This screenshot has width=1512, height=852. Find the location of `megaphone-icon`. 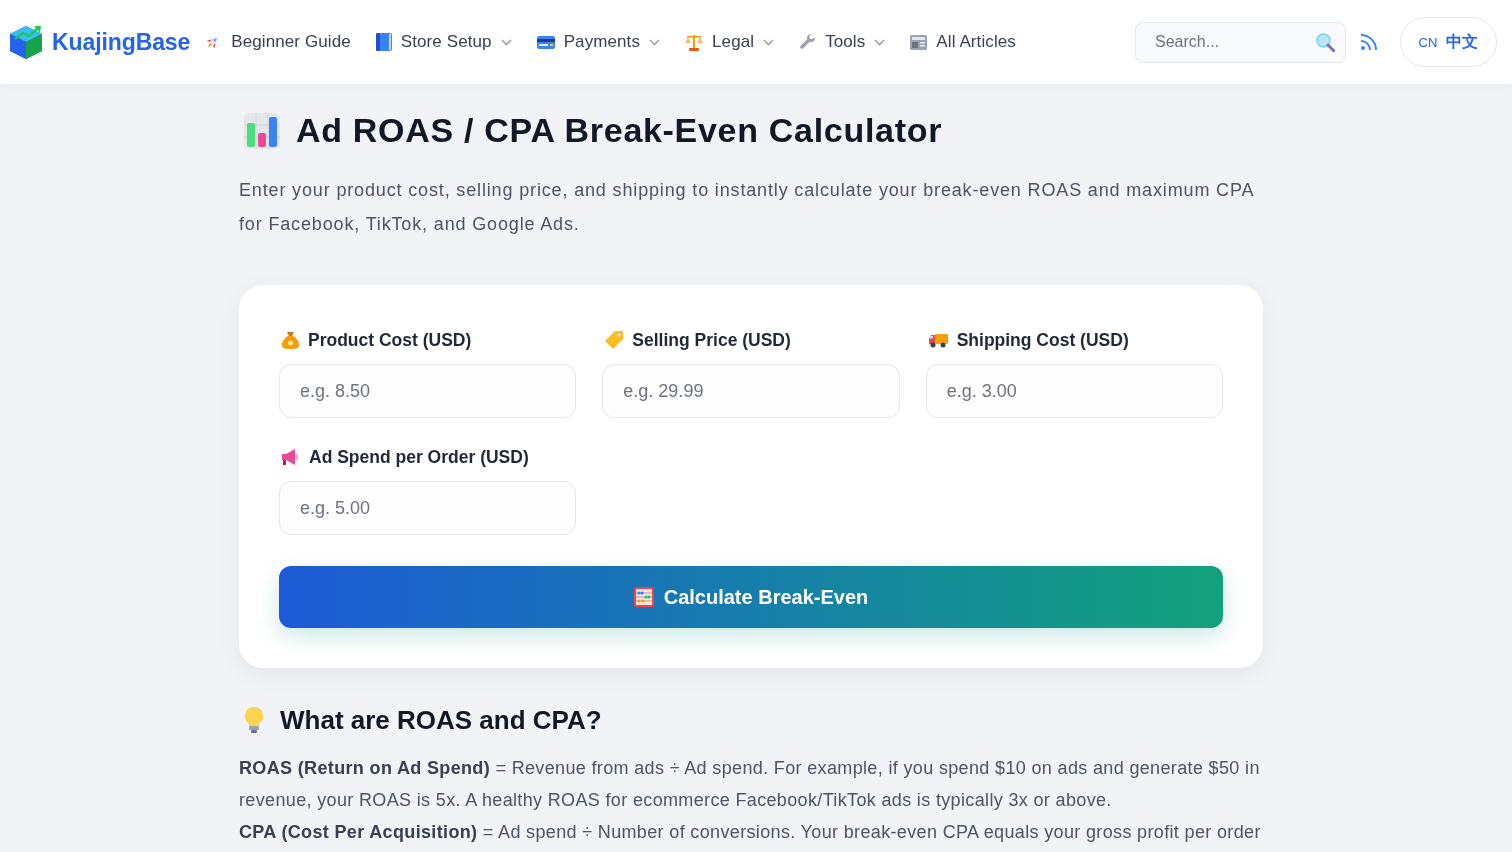

megaphone-icon is located at coordinates (291, 457).